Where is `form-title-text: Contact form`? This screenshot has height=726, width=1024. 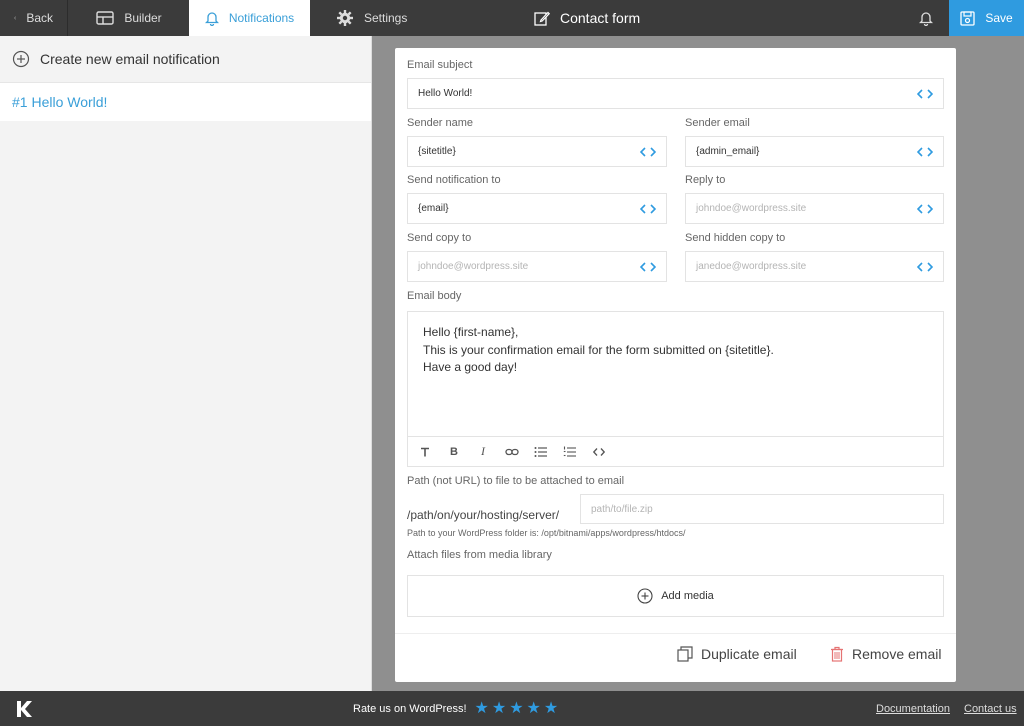
form-title-text: Contact form is located at coordinates (600, 18).